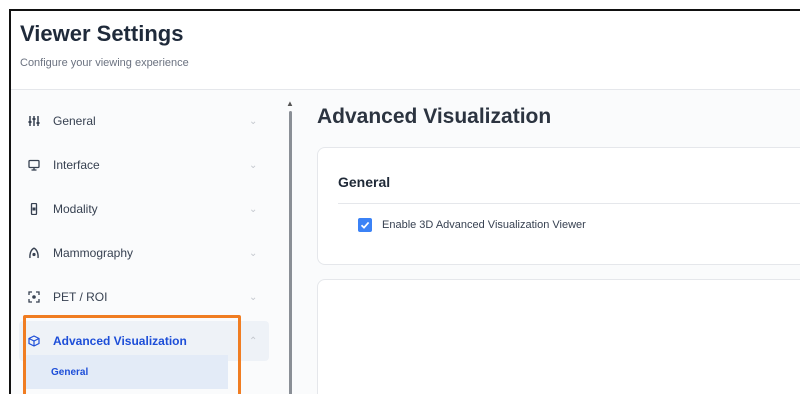 Image resolution: width=800 pixels, height=394 pixels. What do you see at coordinates (364, 182) in the screenshot?
I see `card-title: General` at bounding box center [364, 182].